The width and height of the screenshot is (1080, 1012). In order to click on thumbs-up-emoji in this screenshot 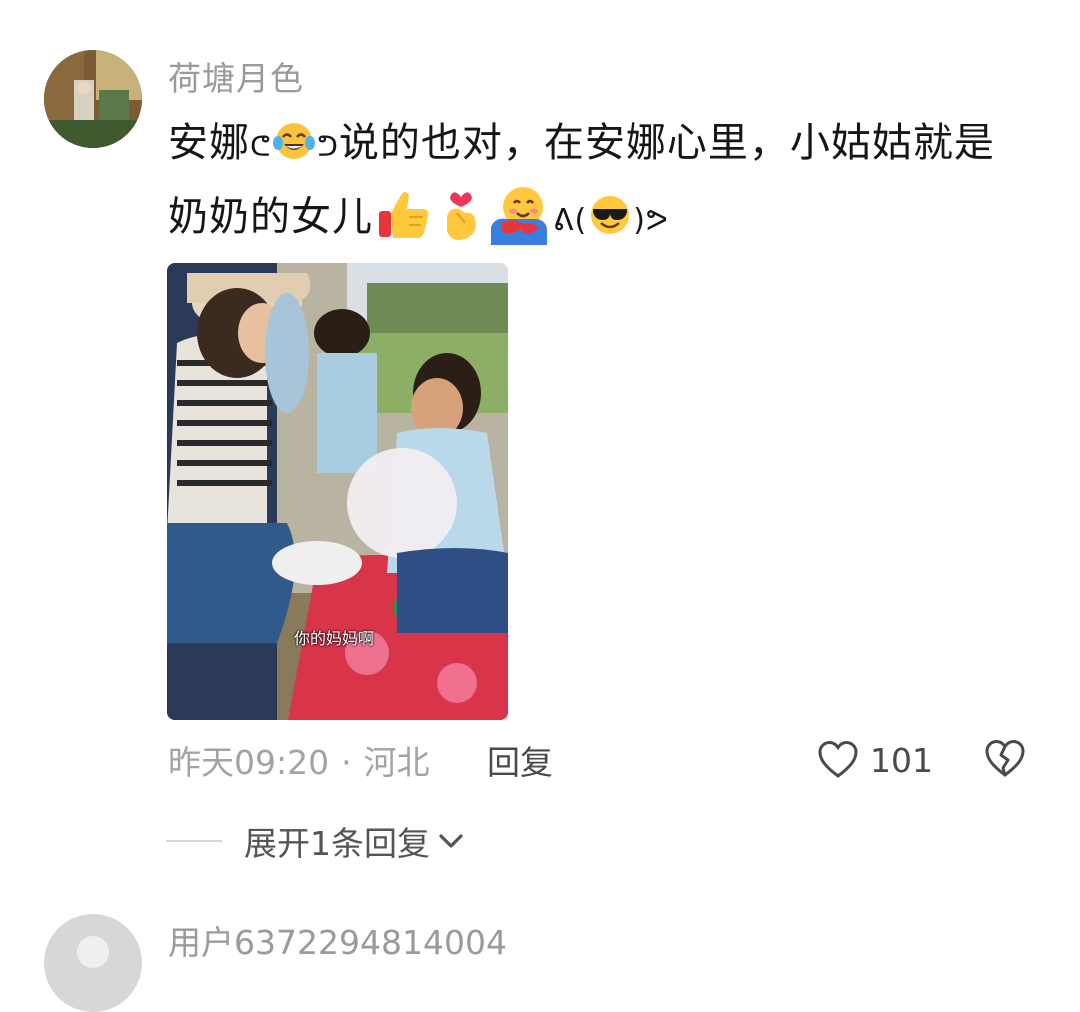, I will do `click(404, 215)`.